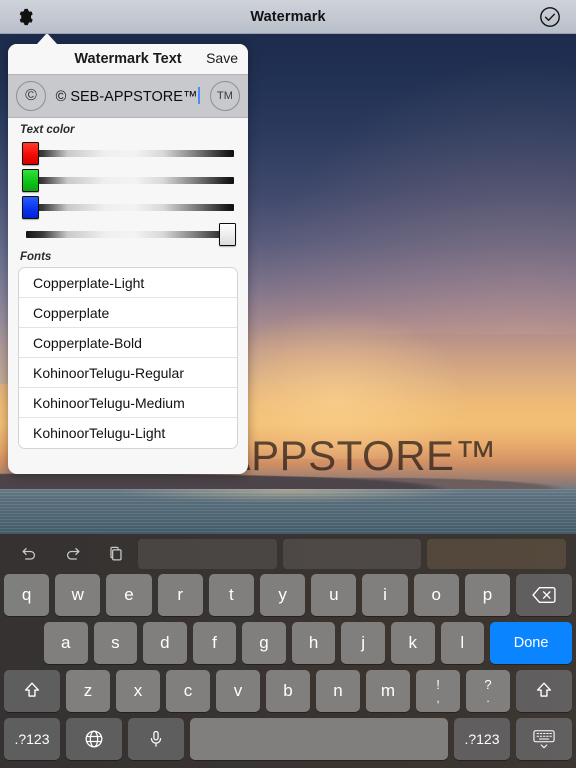  Describe the element at coordinates (115, 643) in the screenshot. I see `key-s: s` at that location.